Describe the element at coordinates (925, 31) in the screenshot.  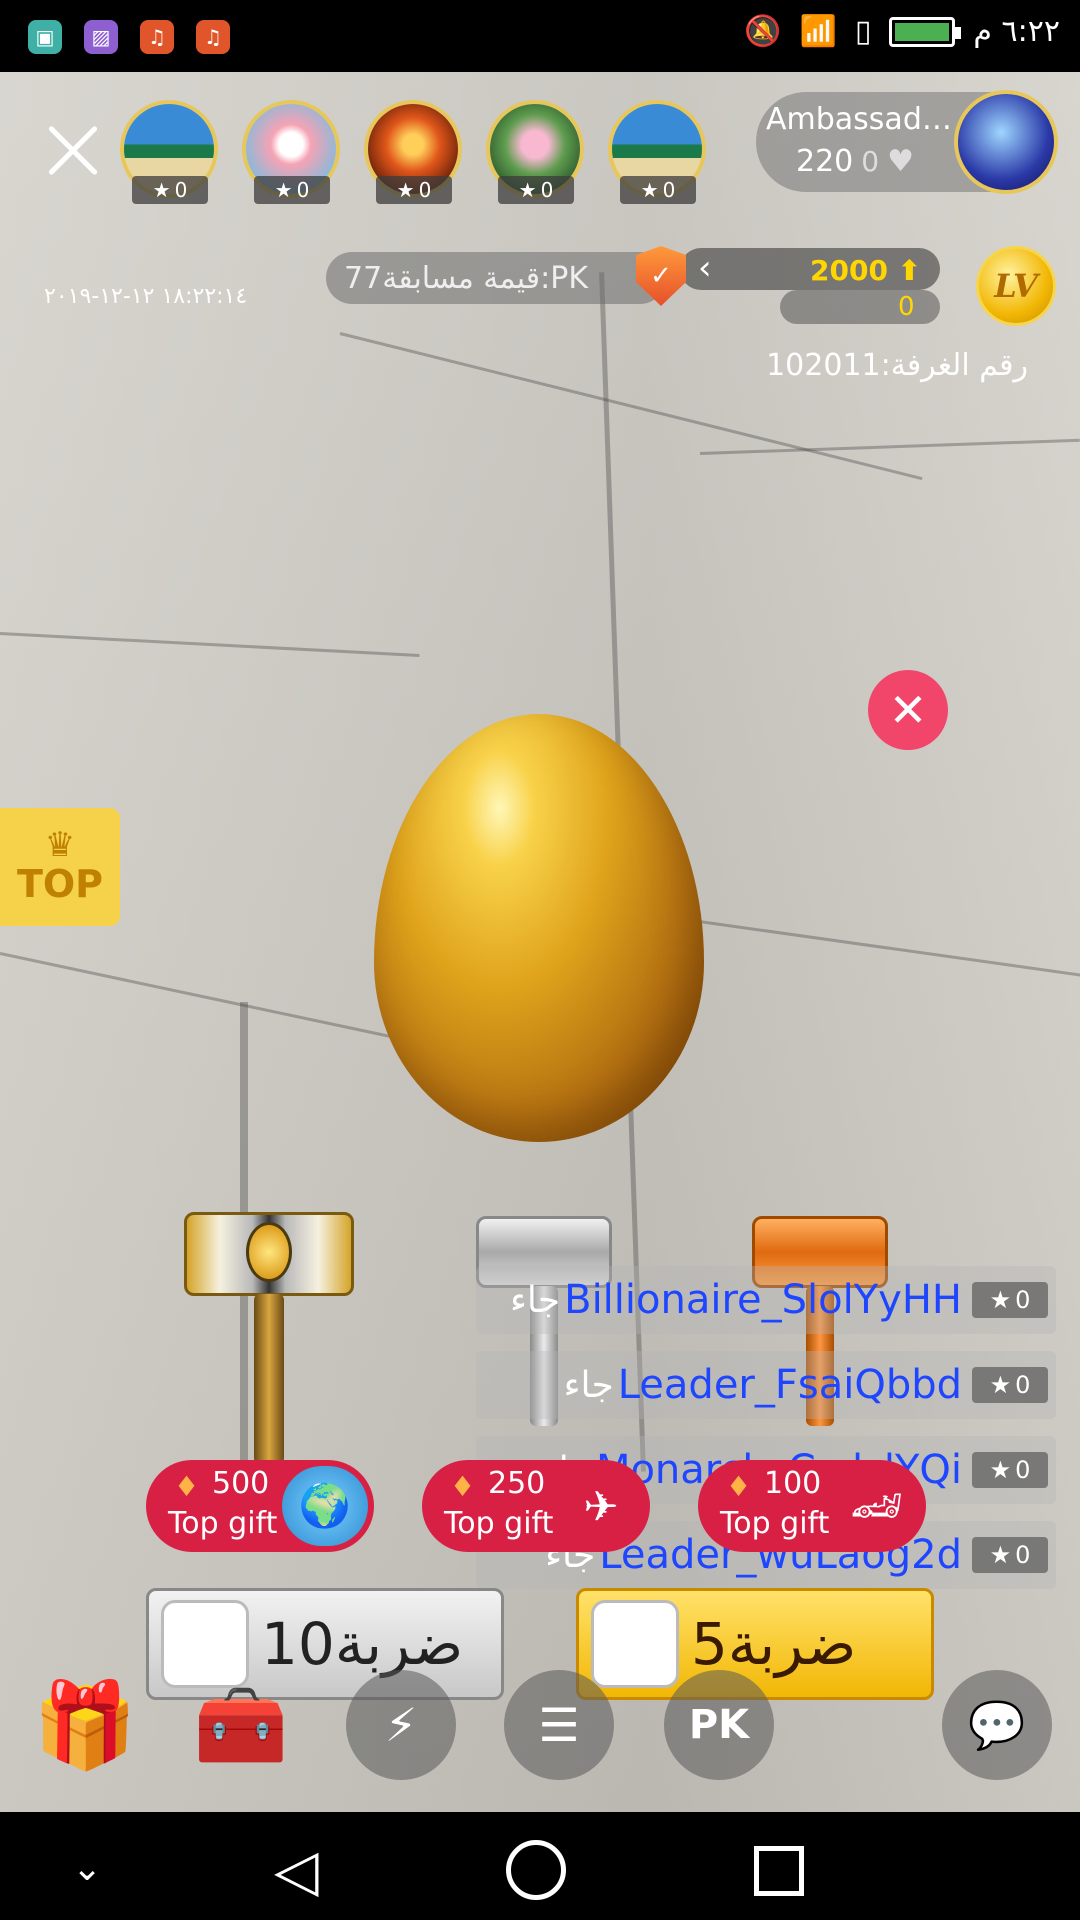
I see `battery-icon` at that location.